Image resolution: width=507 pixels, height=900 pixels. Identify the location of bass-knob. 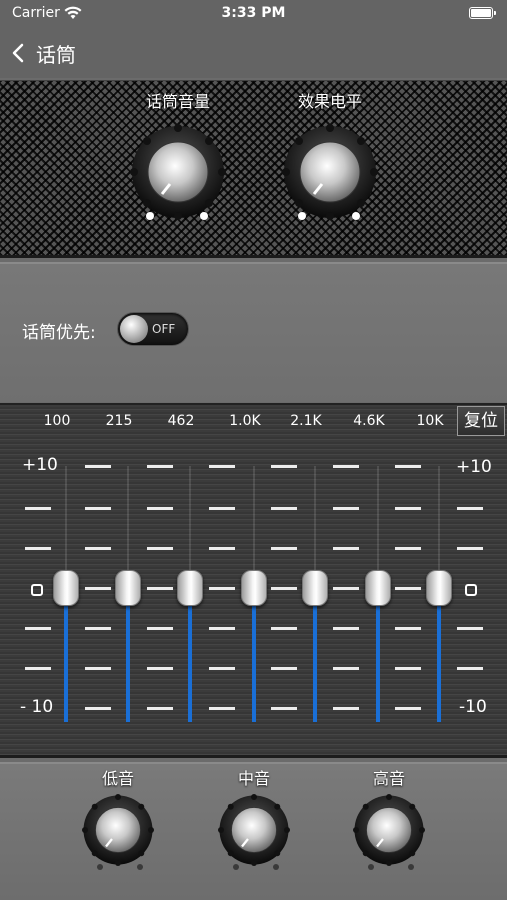
(118, 830).